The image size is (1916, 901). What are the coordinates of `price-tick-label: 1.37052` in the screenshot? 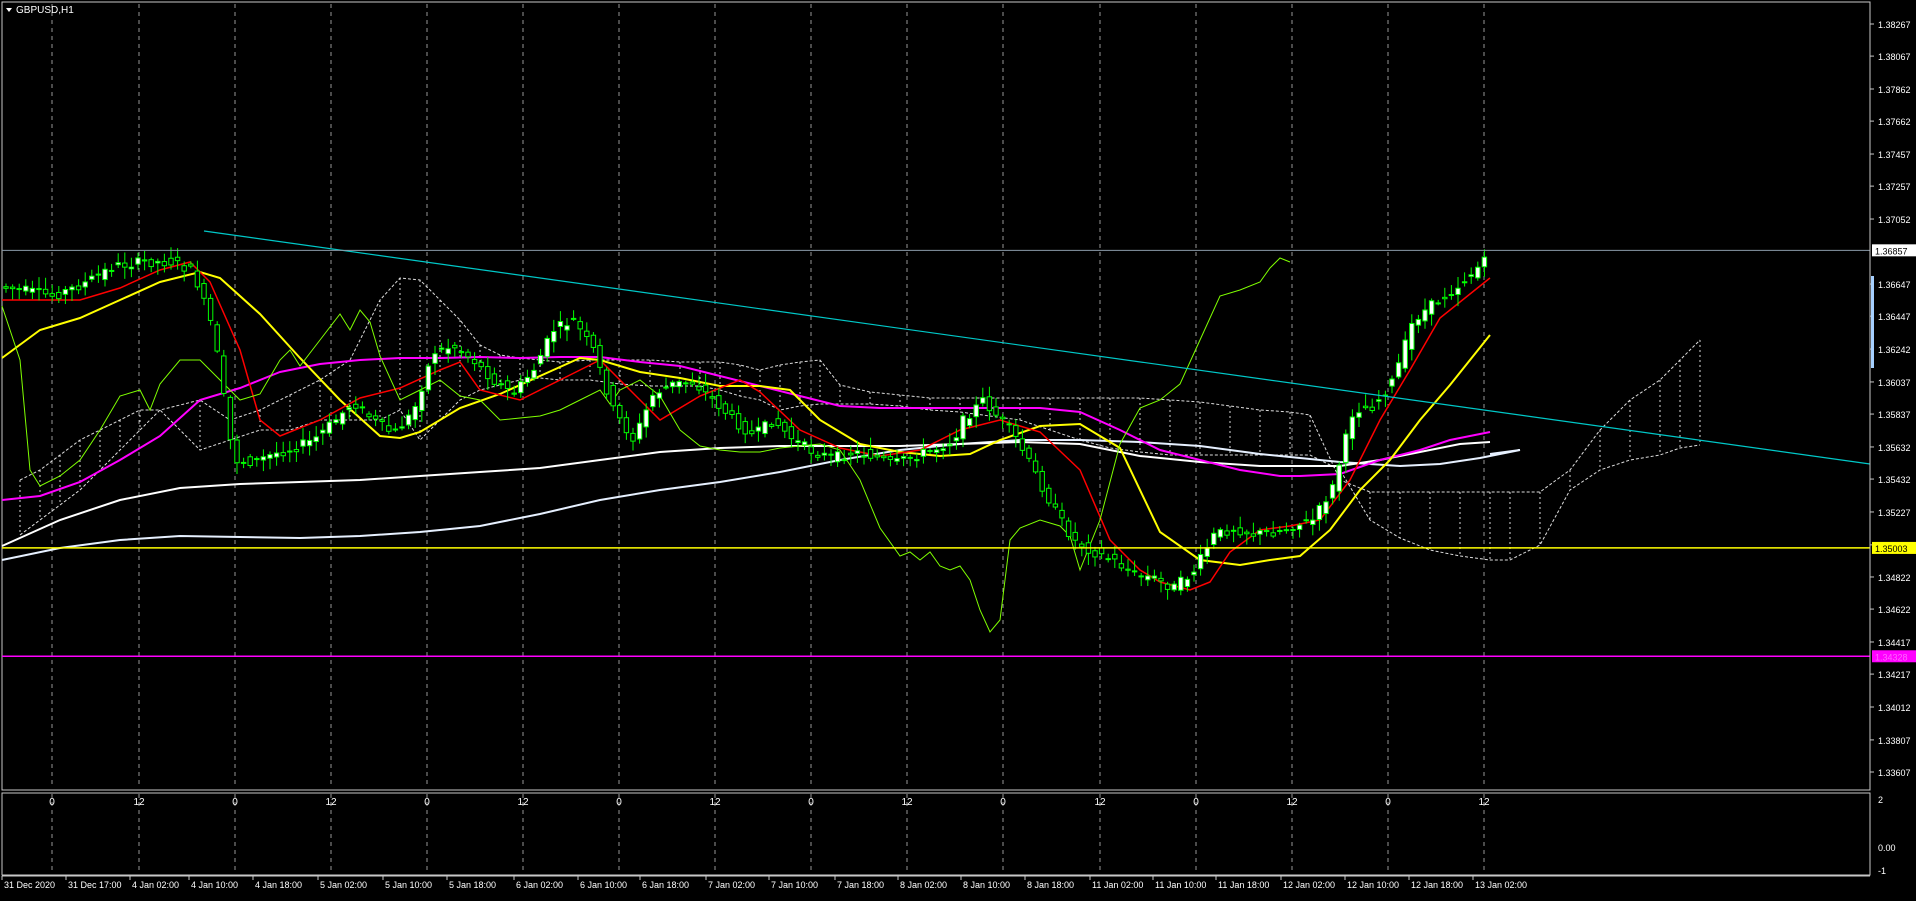 It's located at (1894, 220).